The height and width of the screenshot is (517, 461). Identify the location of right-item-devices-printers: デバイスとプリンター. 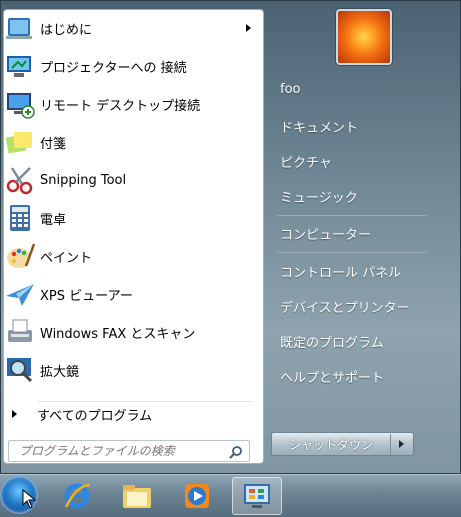
(345, 306).